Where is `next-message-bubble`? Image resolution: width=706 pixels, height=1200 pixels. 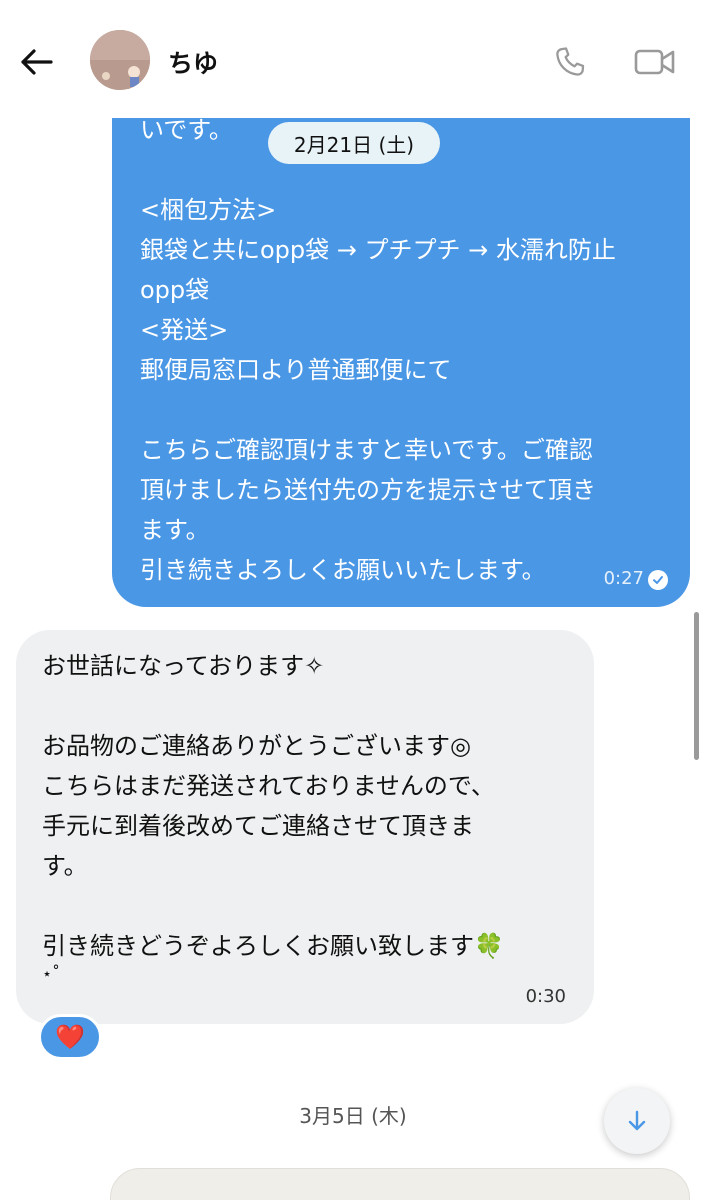 next-message-bubble is located at coordinates (400, 1184).